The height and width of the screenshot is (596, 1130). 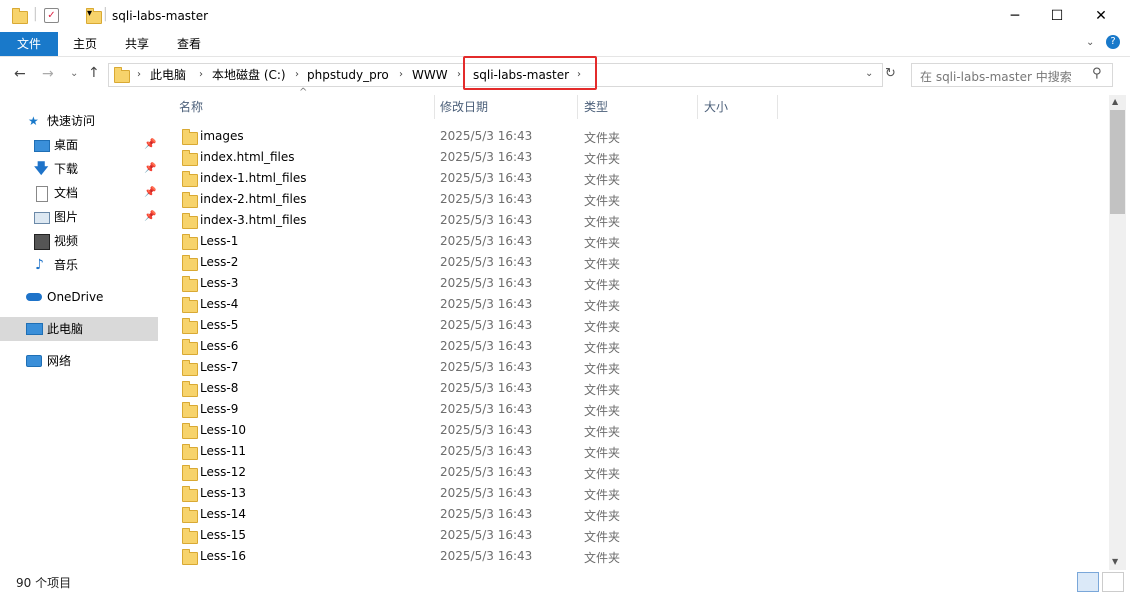 What do you see at coordinates (635, 494) in the screenshot?
I see `table-row: Less-13 2025/5/3 16:43 文件夹` at bounding box center [635, 494].